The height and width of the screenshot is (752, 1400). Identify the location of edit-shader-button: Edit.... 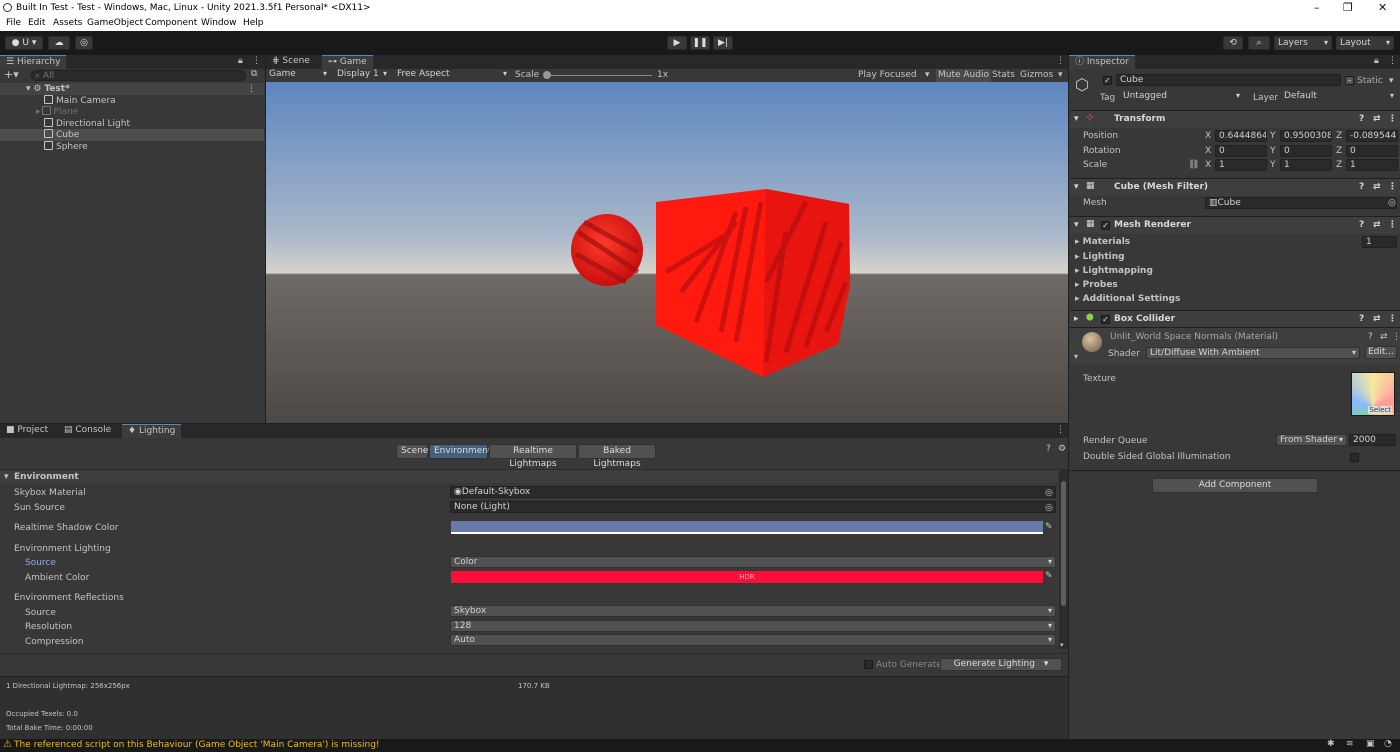
(1381, 352).